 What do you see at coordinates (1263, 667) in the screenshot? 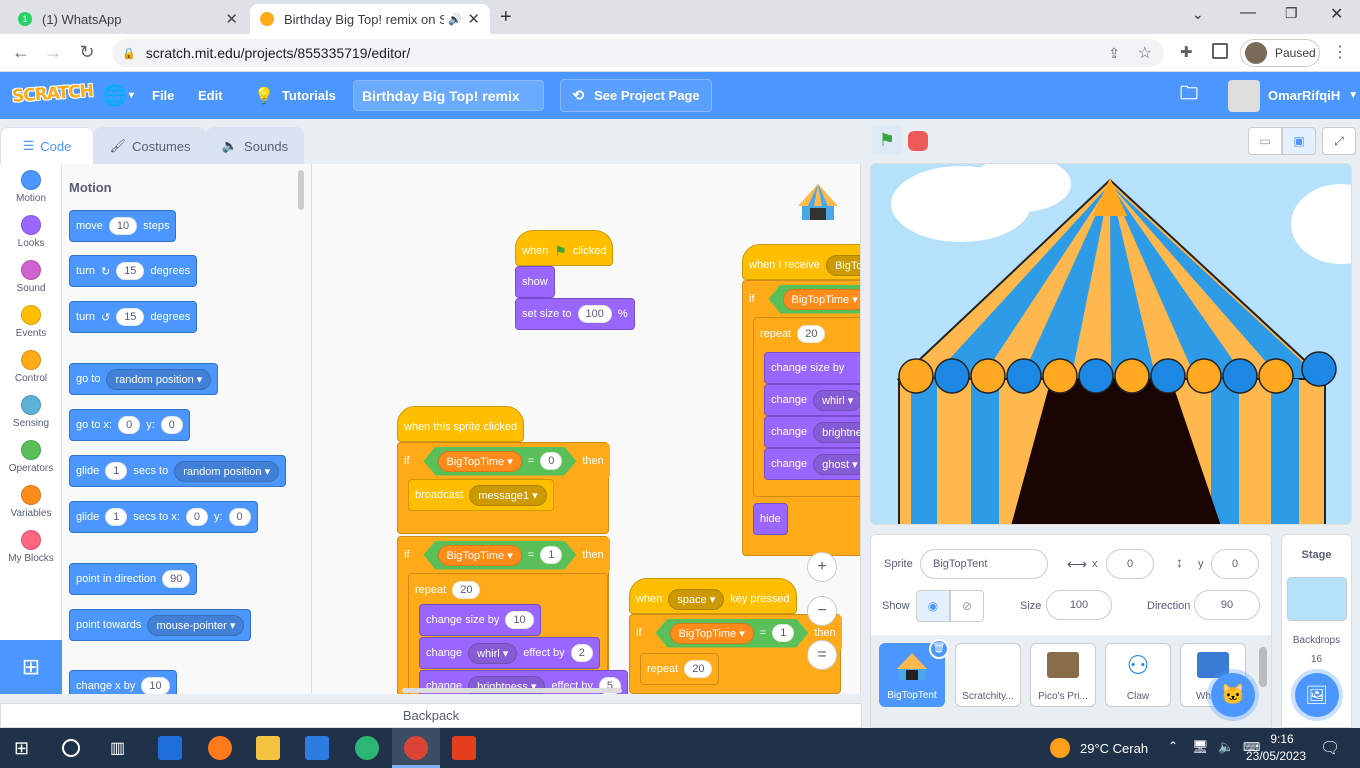
I see `sprite-list-scrollbar` at bounding box center [1263, 667].